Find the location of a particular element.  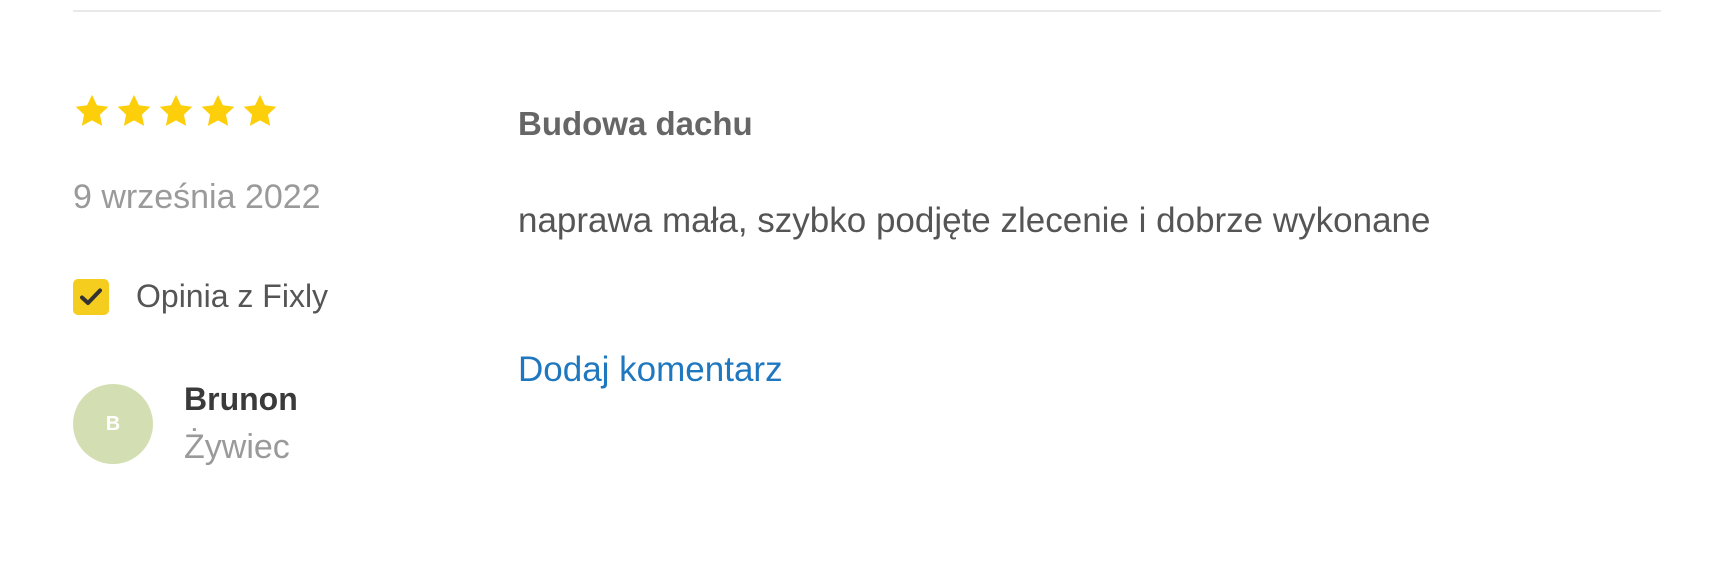

add-comment-link: Dodaj komentarz is located at coordinates (650, 370).